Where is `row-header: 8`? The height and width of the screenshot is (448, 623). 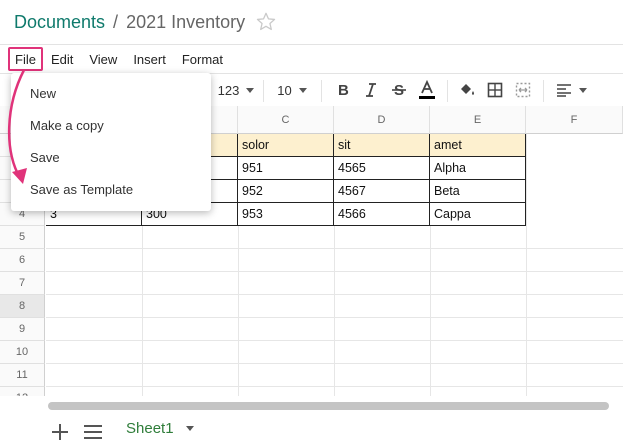 row-header: 8 is located at coordinates (22, 306).